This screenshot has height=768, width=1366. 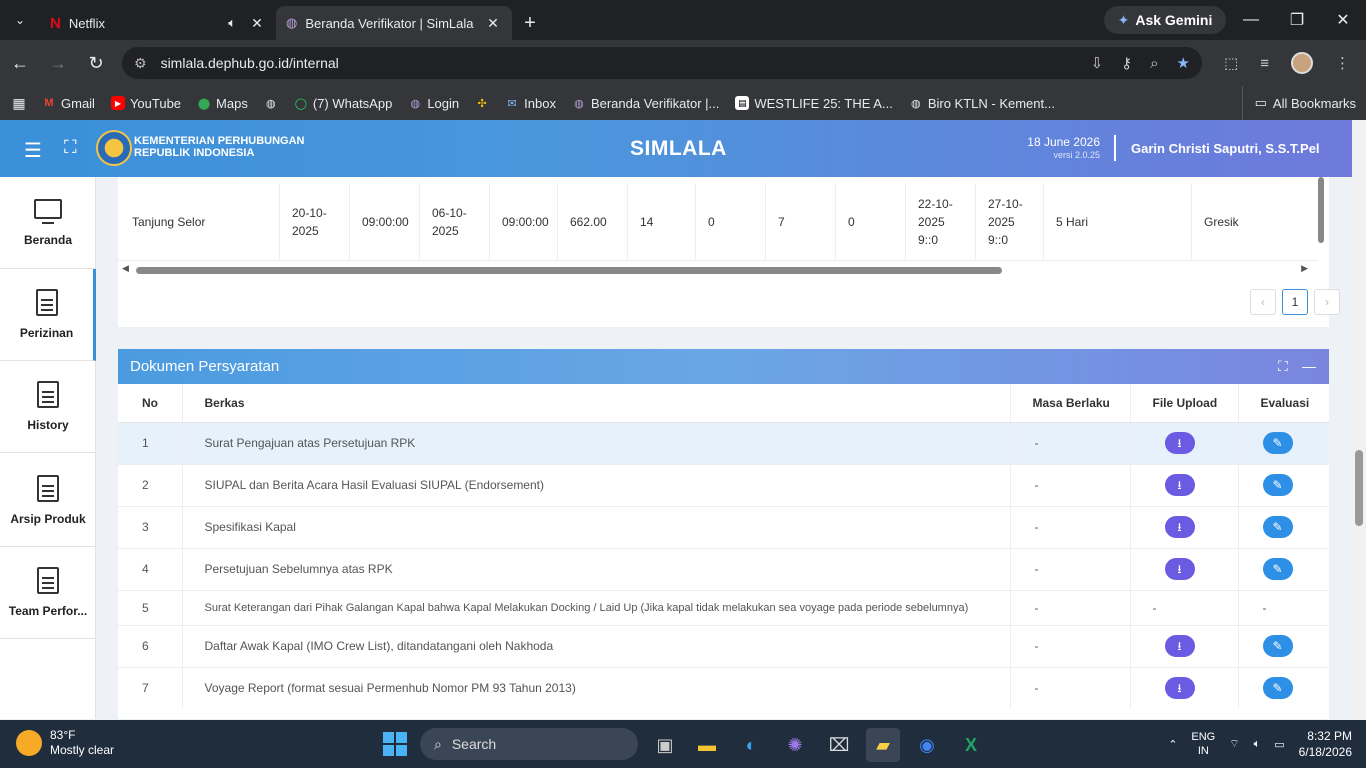 What do you see at coordinates (20, 20) in the screenshot?
I see `tab-search-dropdown-icon: ⌄` at bounding box center [20, 20].